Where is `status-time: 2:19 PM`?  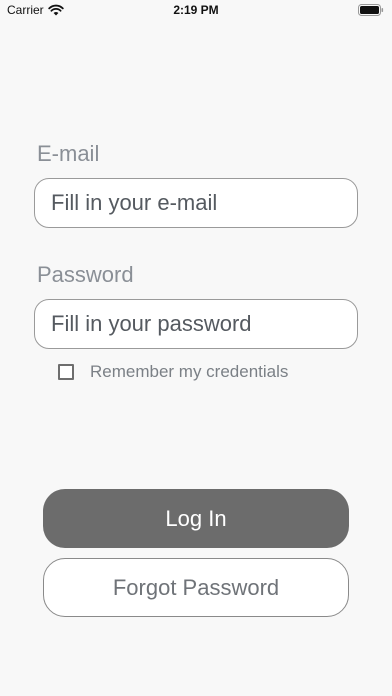
status-time: 2:19 PM is located at coordinates (196, 10).